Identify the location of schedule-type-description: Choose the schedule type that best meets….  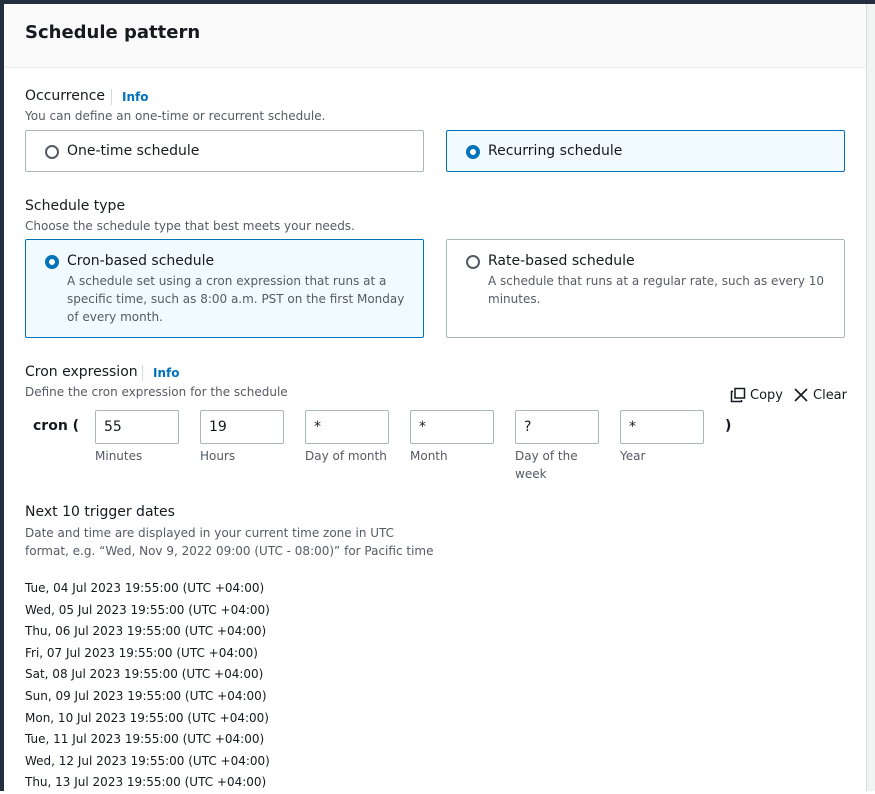
(190, 226).